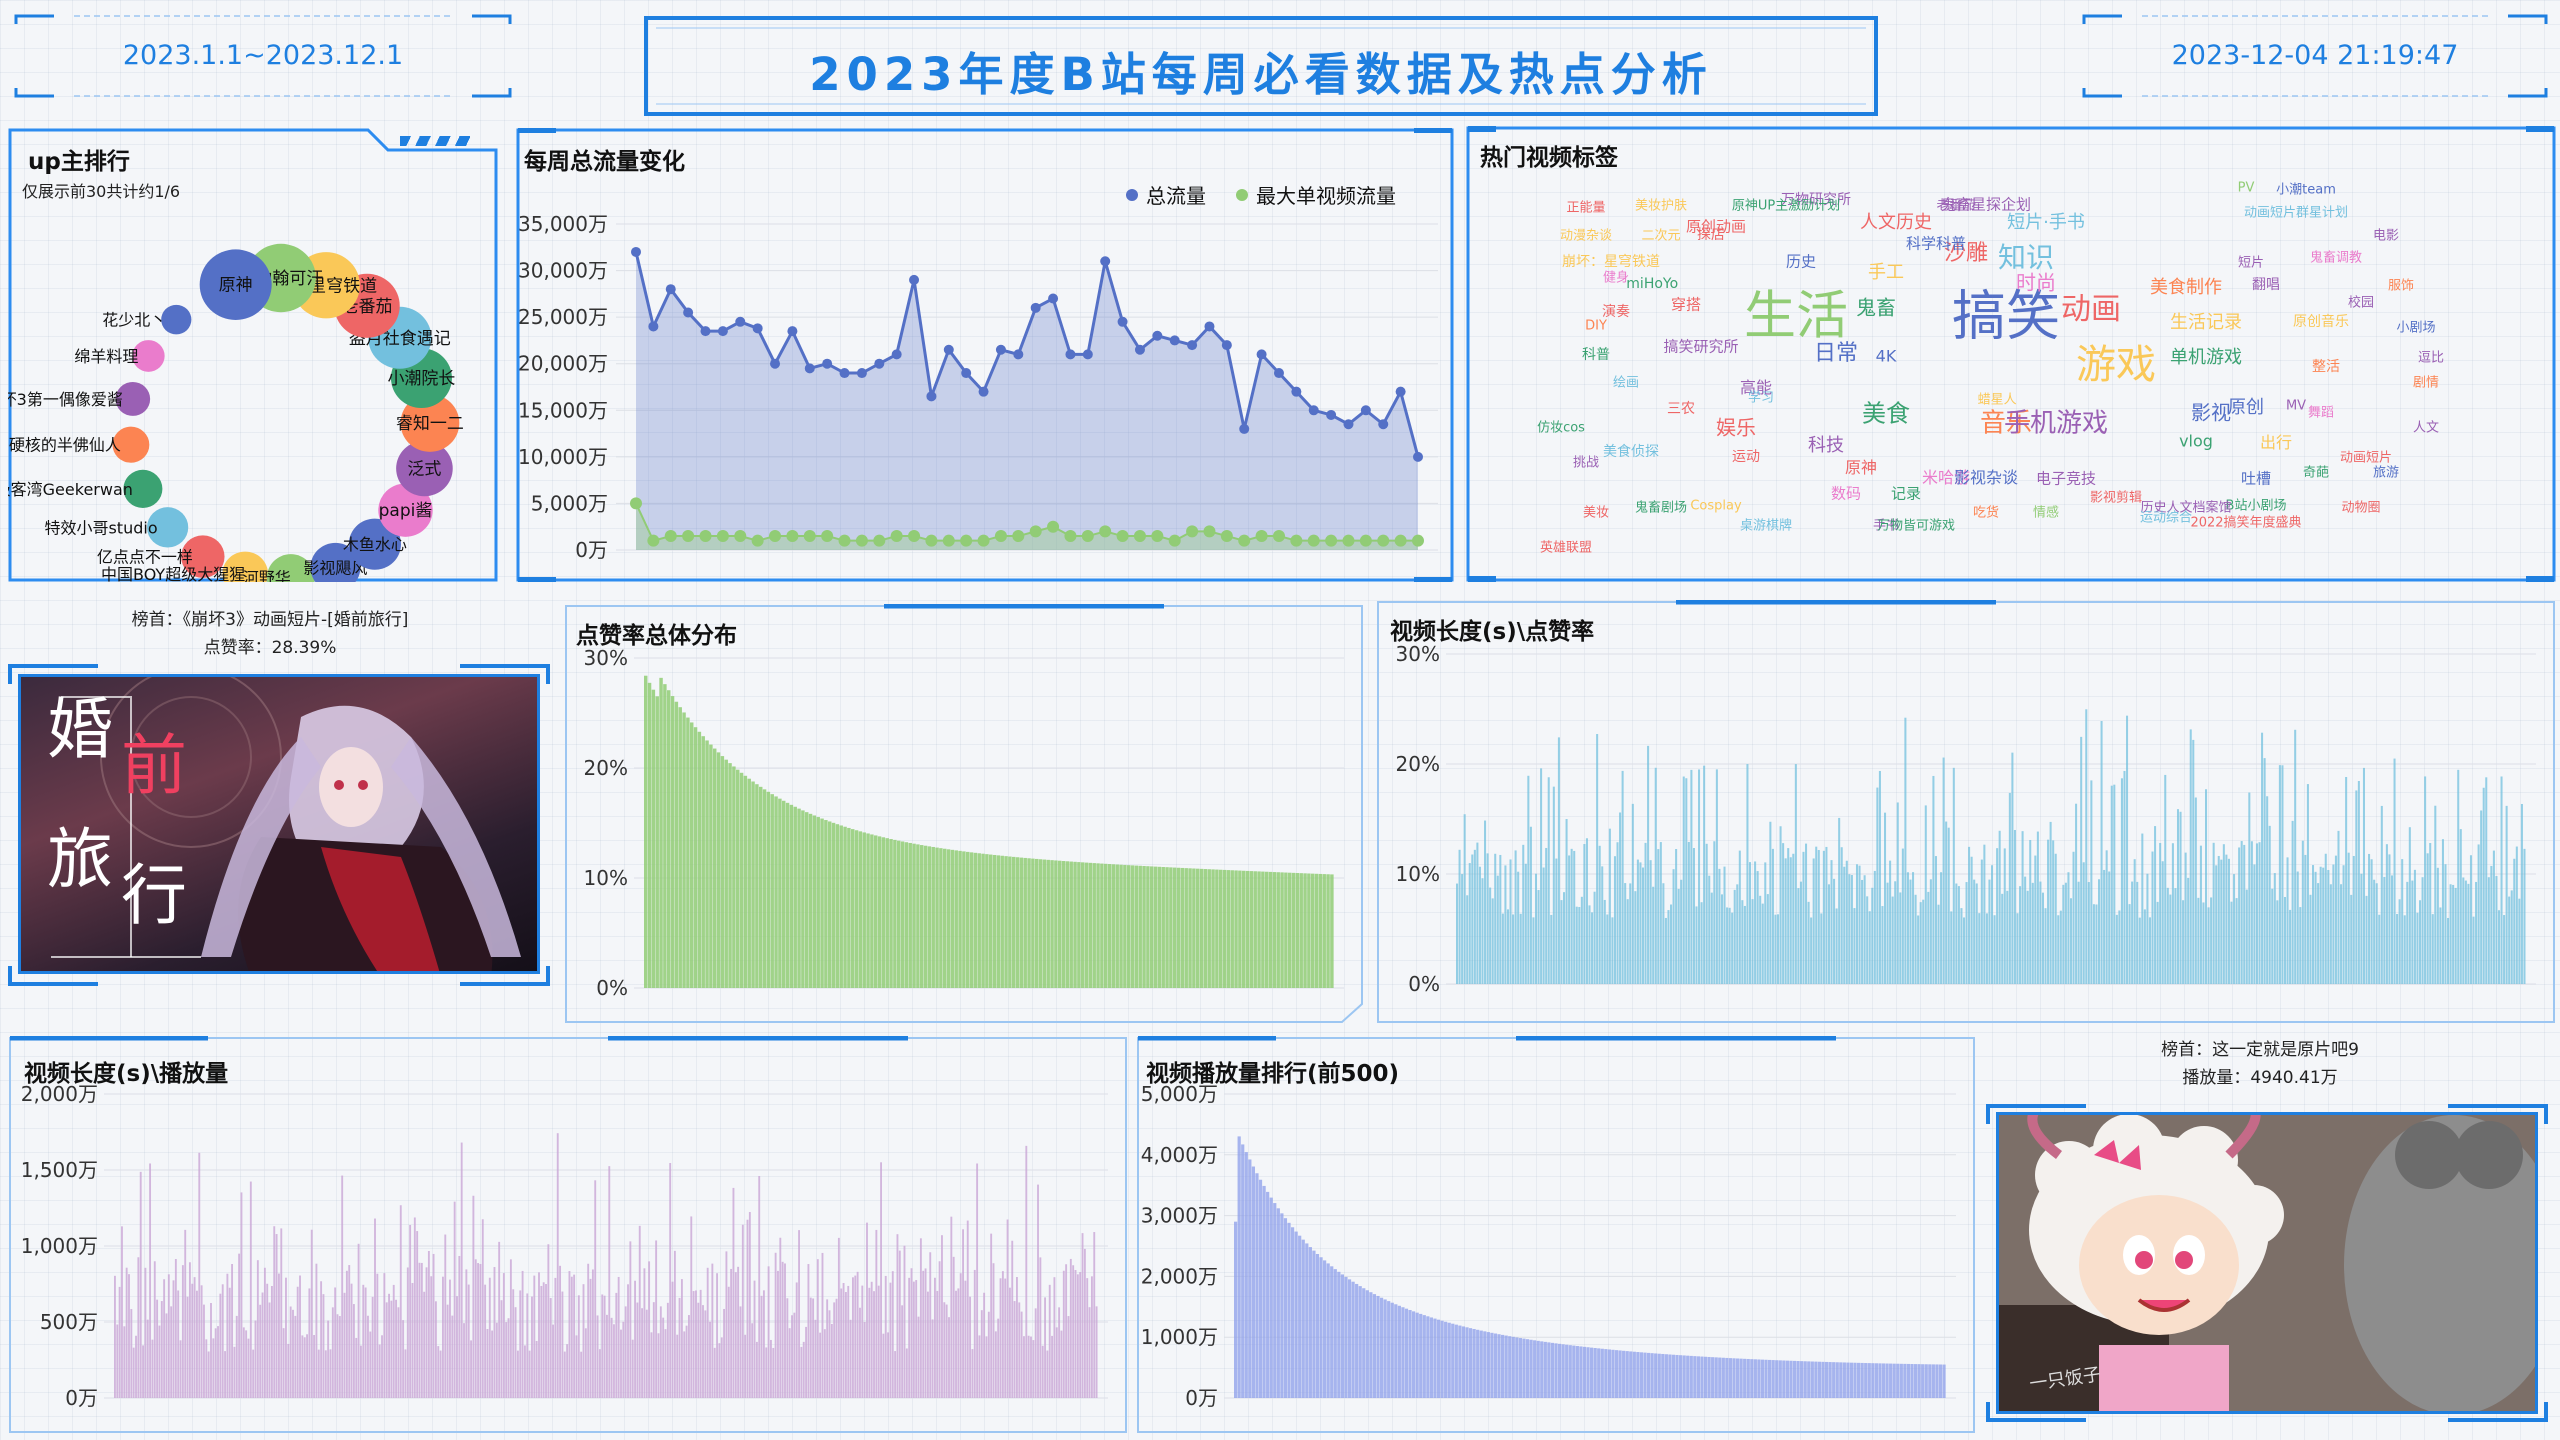 The height and width of the screenshot is (1440, 2560). What do you see at coordinates (2116, 496) in the screenshot?
I see `tag-word: 影视剪辑` at bounding box center [2116, 496].